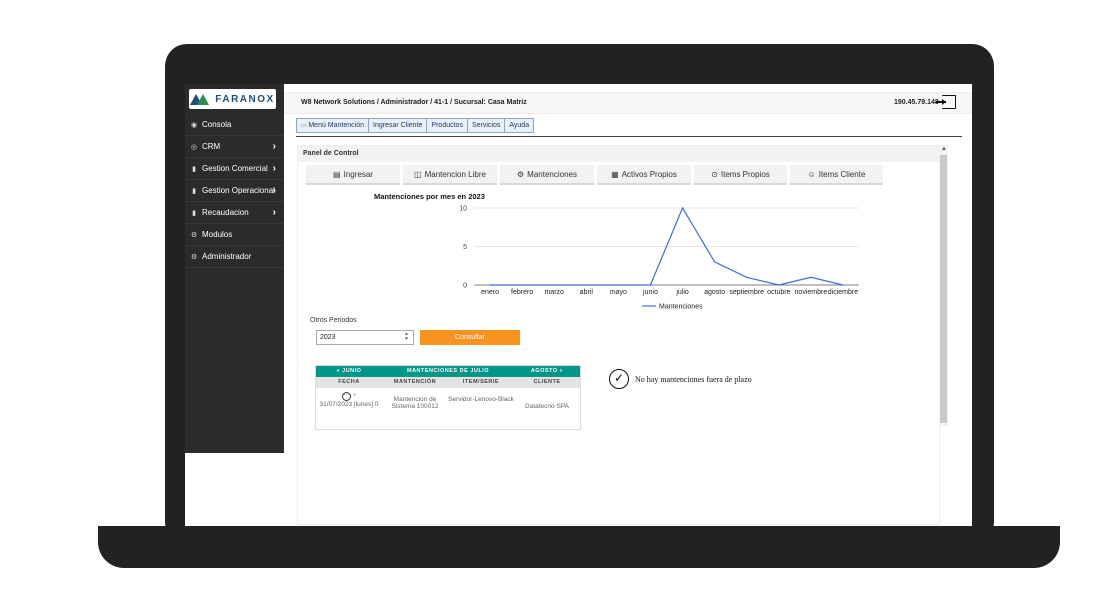  What do you see at coordinates (619, 154) in the screenshot?
I see `panel-title: Panel de Control` at bounding box center [619, 154].